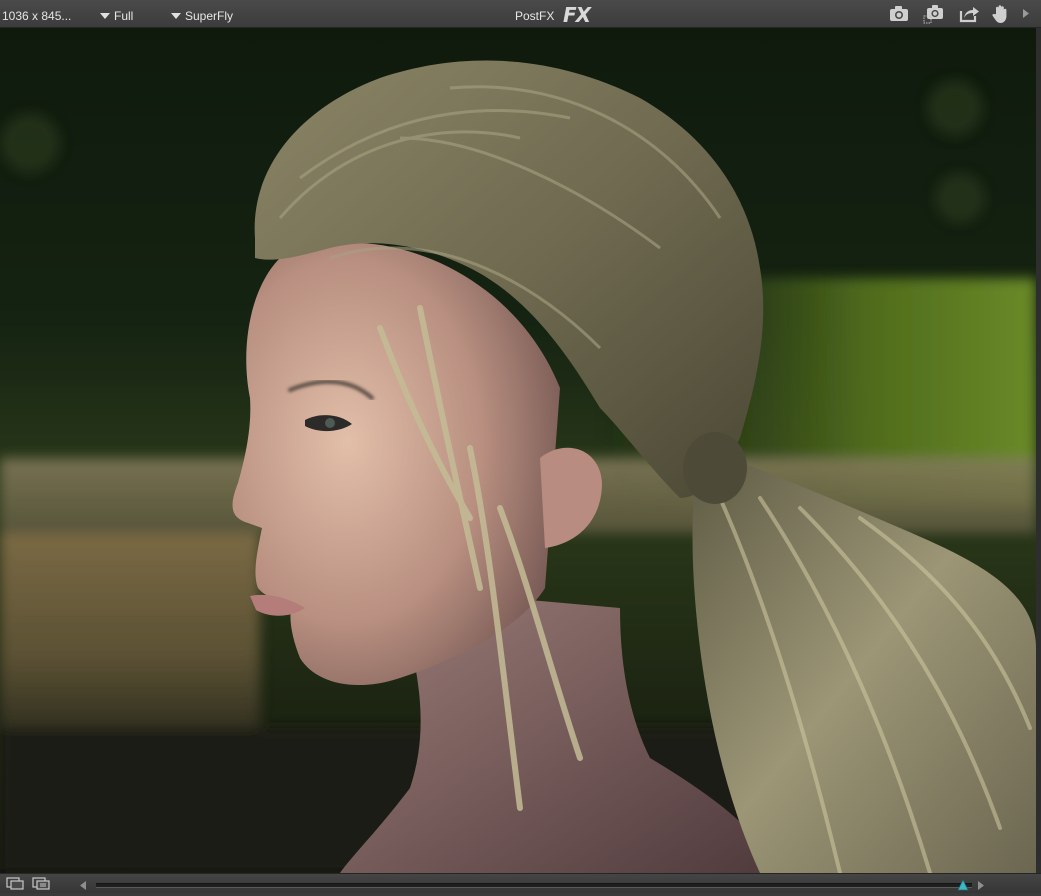 This screenshot has height=896, width=1041. Describe the element at coordinates (41, 883) in the screenshot. I see `render-queue-icon` at that location.